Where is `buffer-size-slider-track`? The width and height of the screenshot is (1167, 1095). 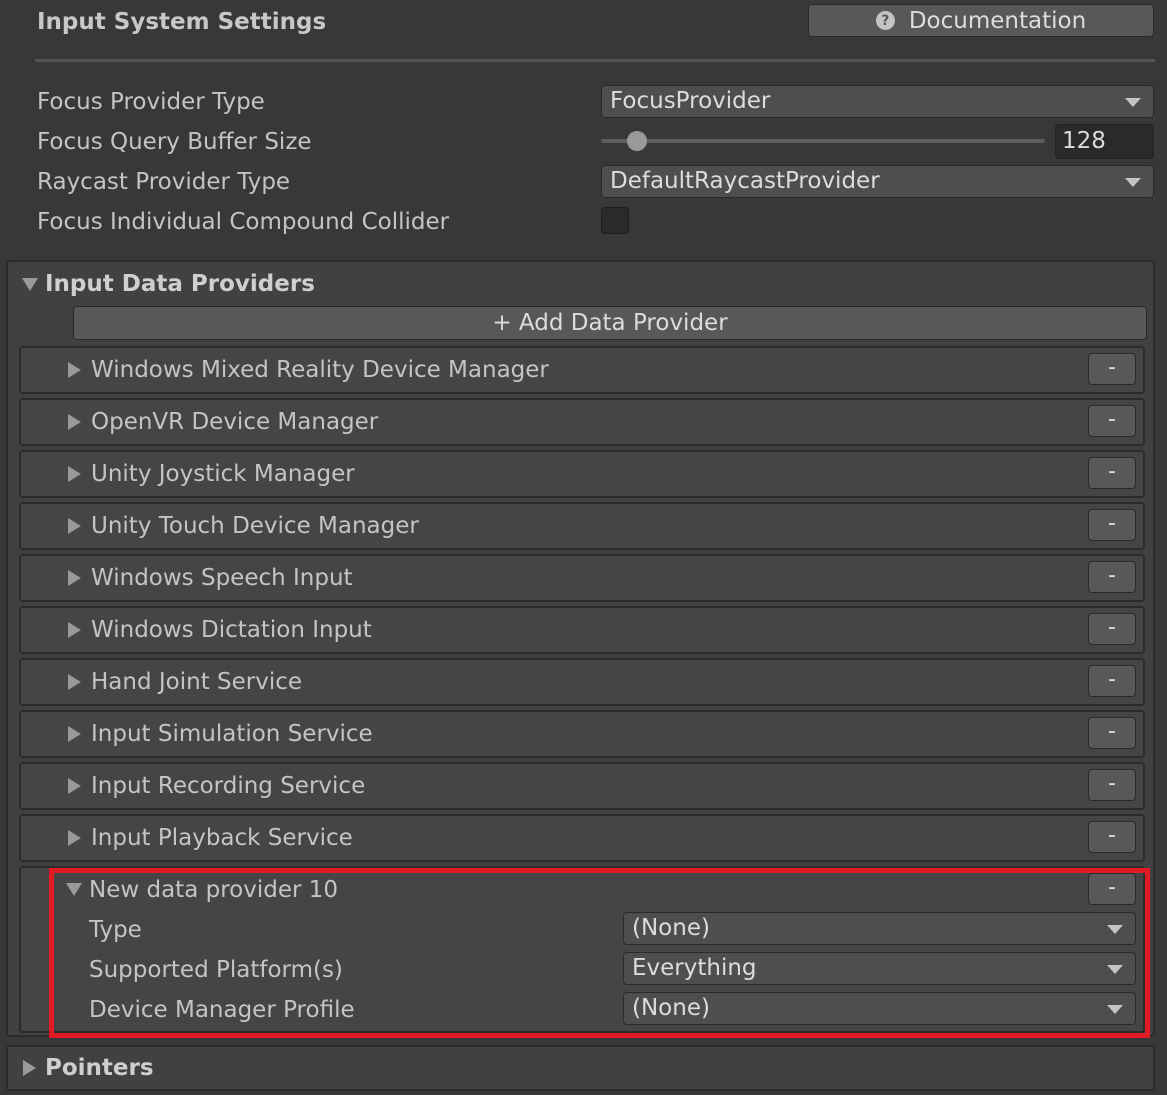 buffer-size-slider-track is located at coordinates (823, 141).